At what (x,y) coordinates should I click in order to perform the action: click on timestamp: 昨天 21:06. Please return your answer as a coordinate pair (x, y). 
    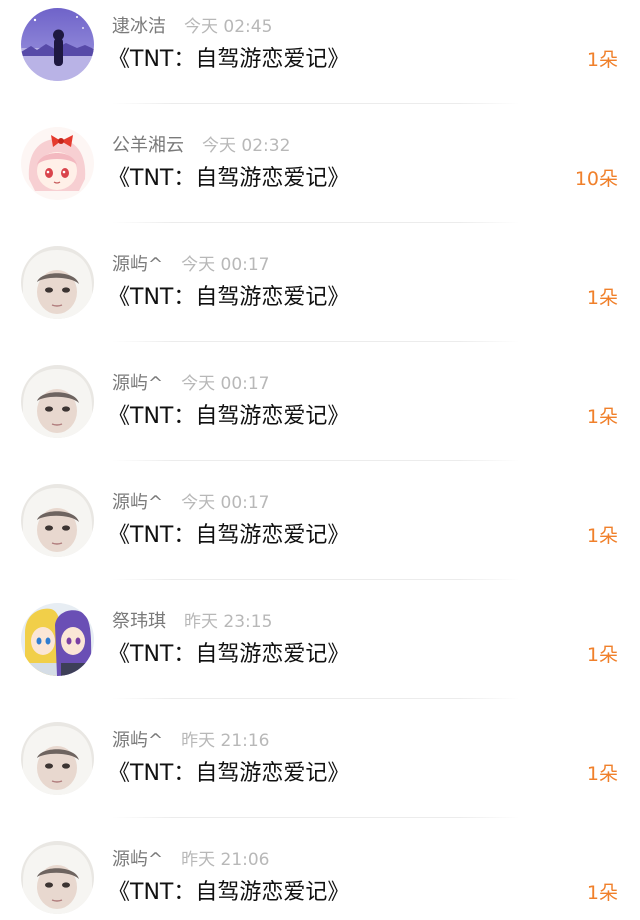
    Looking at the image, I should click on (225, 860).